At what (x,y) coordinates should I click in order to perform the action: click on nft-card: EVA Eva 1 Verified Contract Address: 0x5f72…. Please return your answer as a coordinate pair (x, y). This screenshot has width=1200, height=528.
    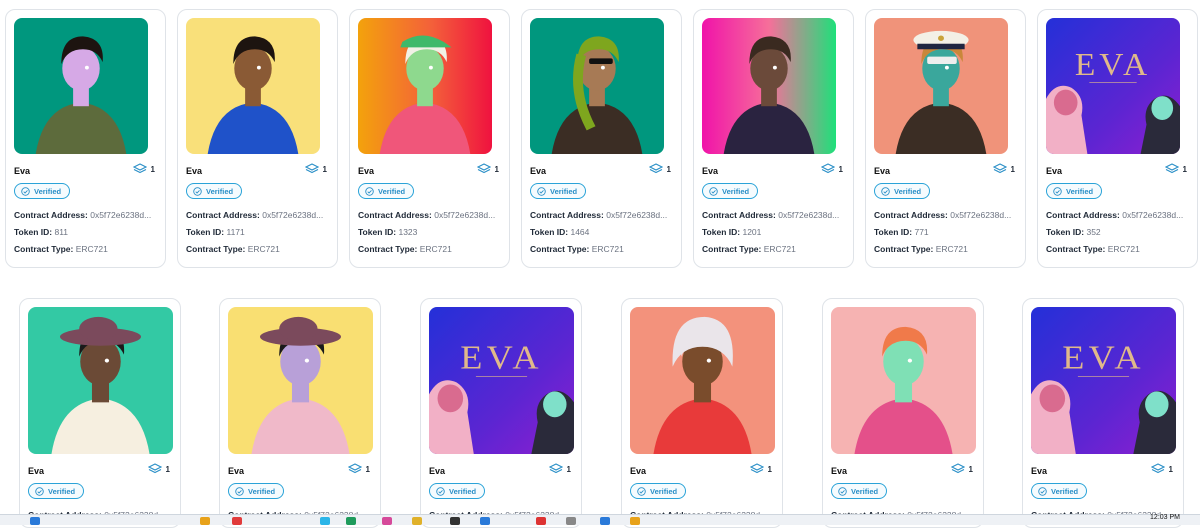
    Looking at the image, I should click on (1117, 138).